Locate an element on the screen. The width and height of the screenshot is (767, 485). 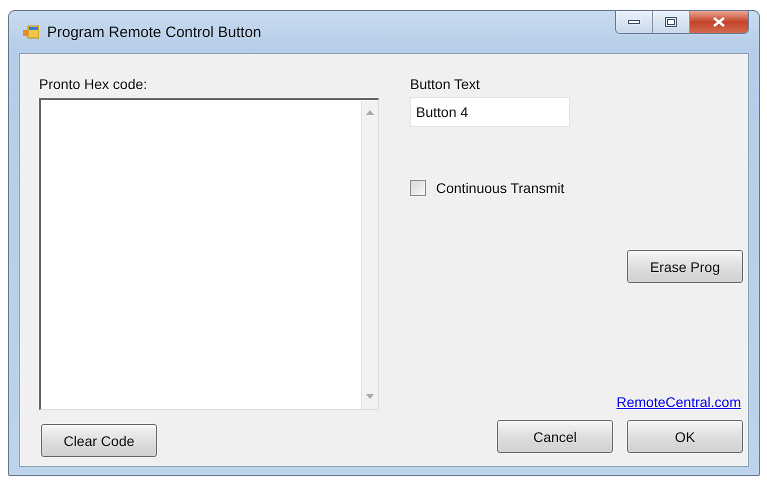
close-icon is located at coordinates (719, 22).